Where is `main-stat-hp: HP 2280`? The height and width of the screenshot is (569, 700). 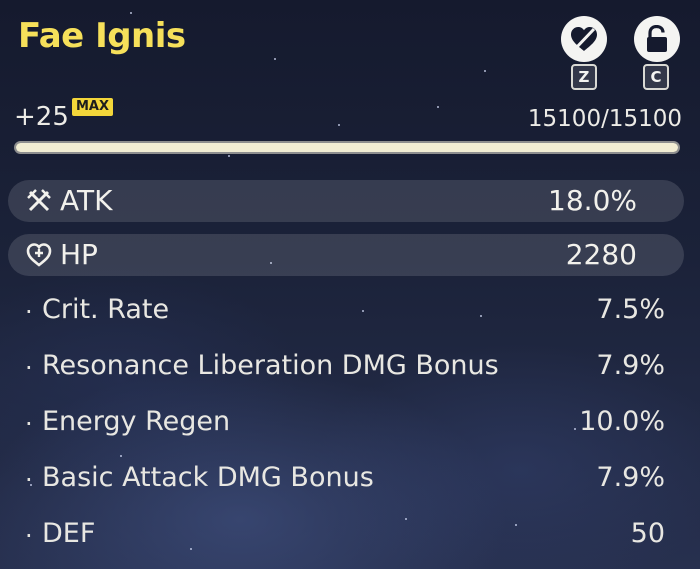 main-stat-hp: HP 2280 is located at coordinates (346, 255).